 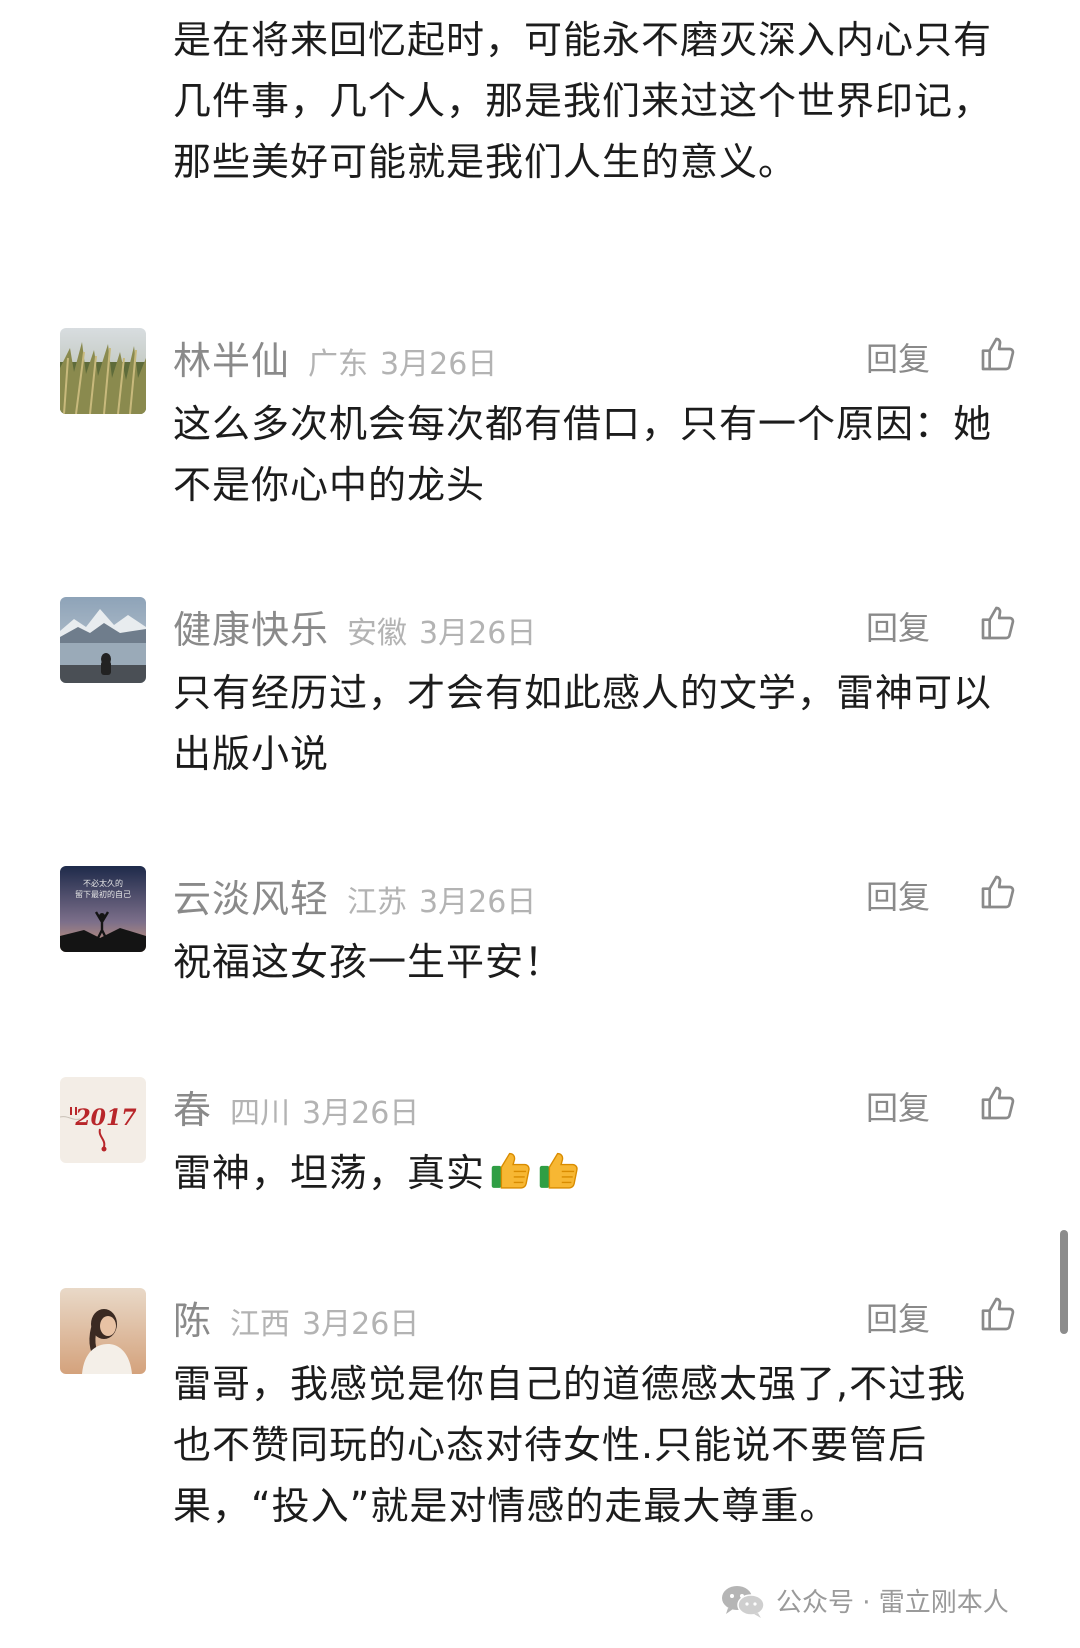 I want to click on comment-meta: 云淡风轻 江苏 3月26日, so click(x=355, y=894).